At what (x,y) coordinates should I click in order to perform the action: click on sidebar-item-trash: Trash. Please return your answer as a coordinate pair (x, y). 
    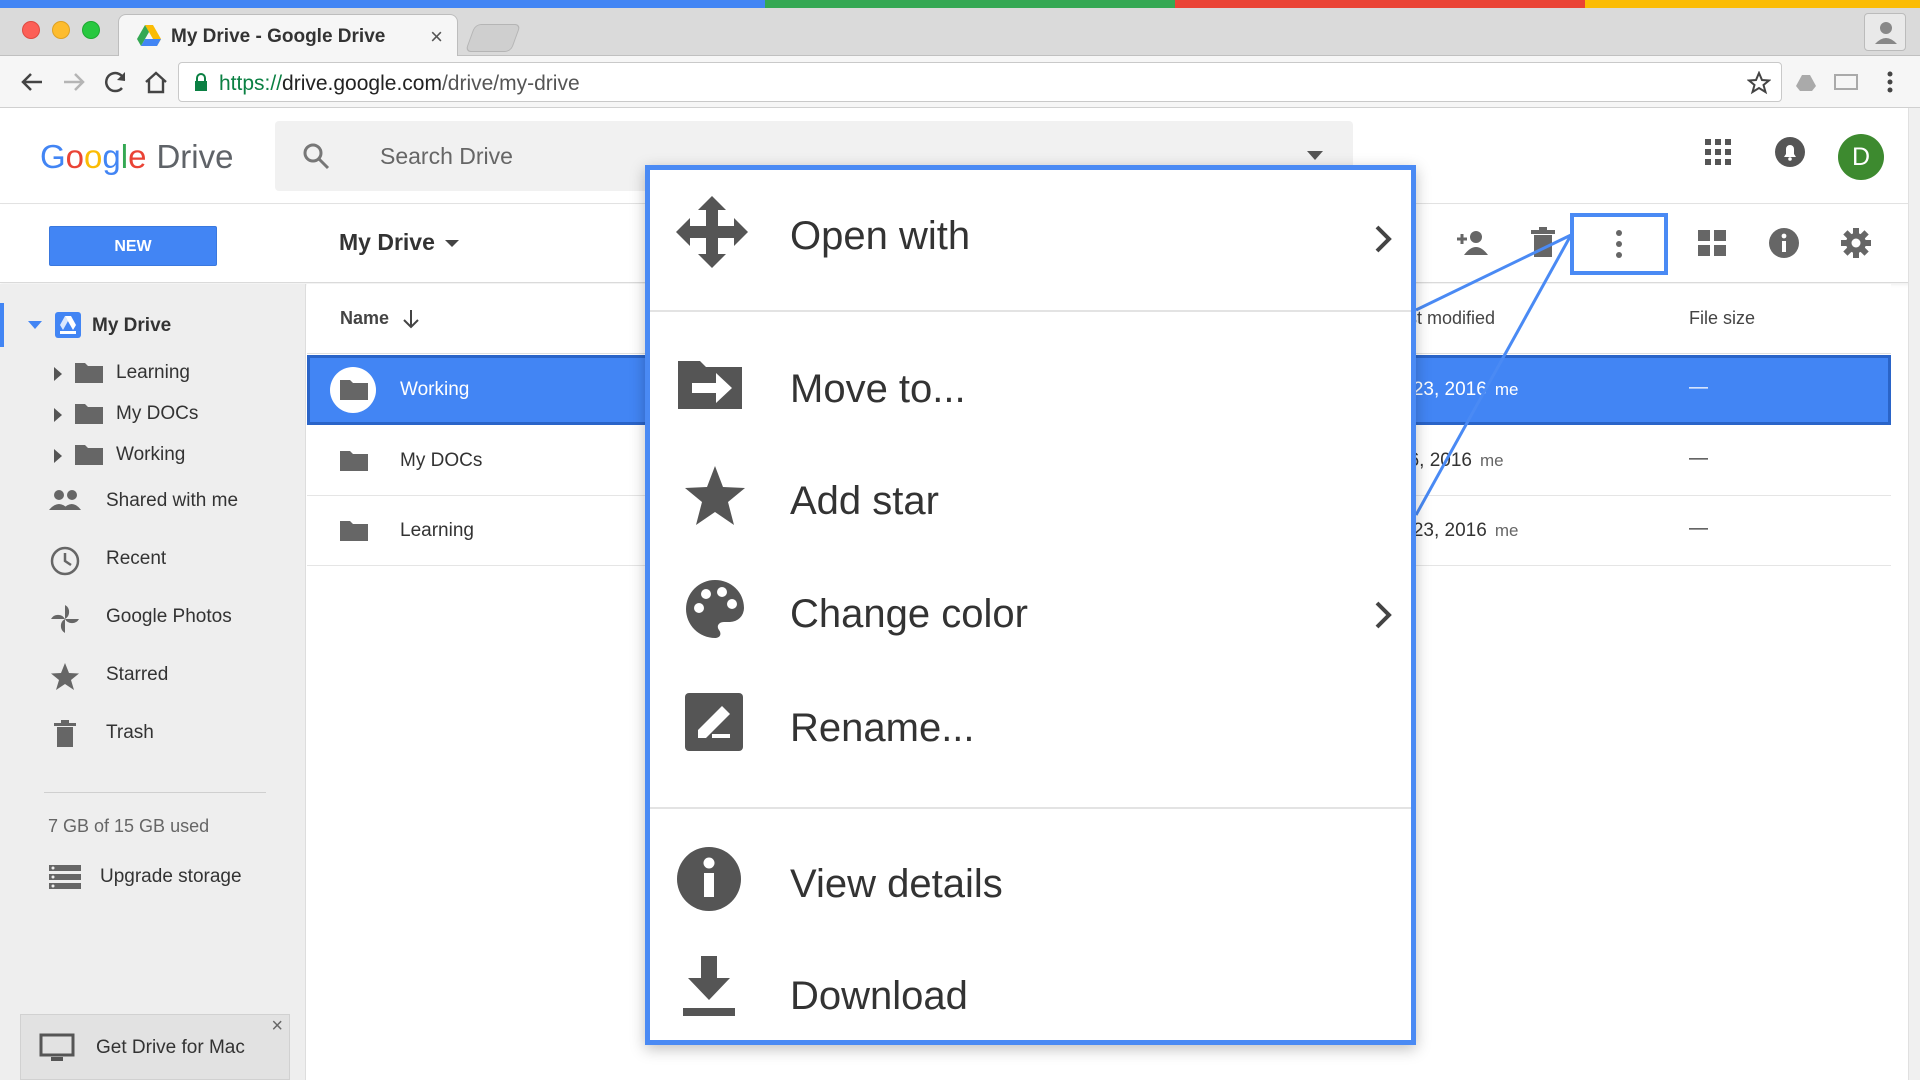
    Looking at the image, I should click on (153, 732).